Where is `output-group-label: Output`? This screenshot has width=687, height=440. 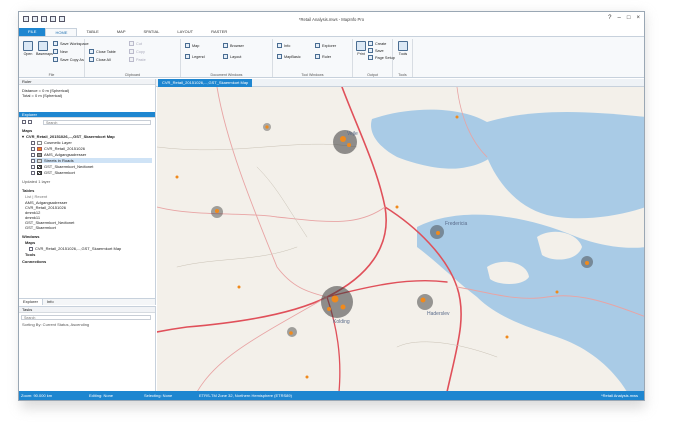 output-group-label: Output is located at coordinates (372, 75).